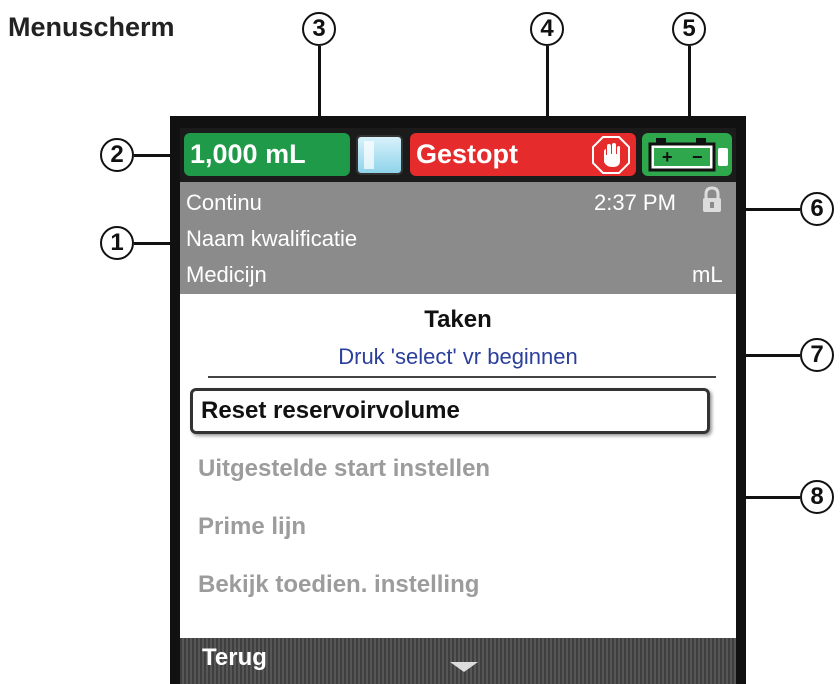 This screenshot has width=840, height=684. Describe the element at coordinates (458, 661) in the screenshot. I see `softkey-bar: Terug` at that location.